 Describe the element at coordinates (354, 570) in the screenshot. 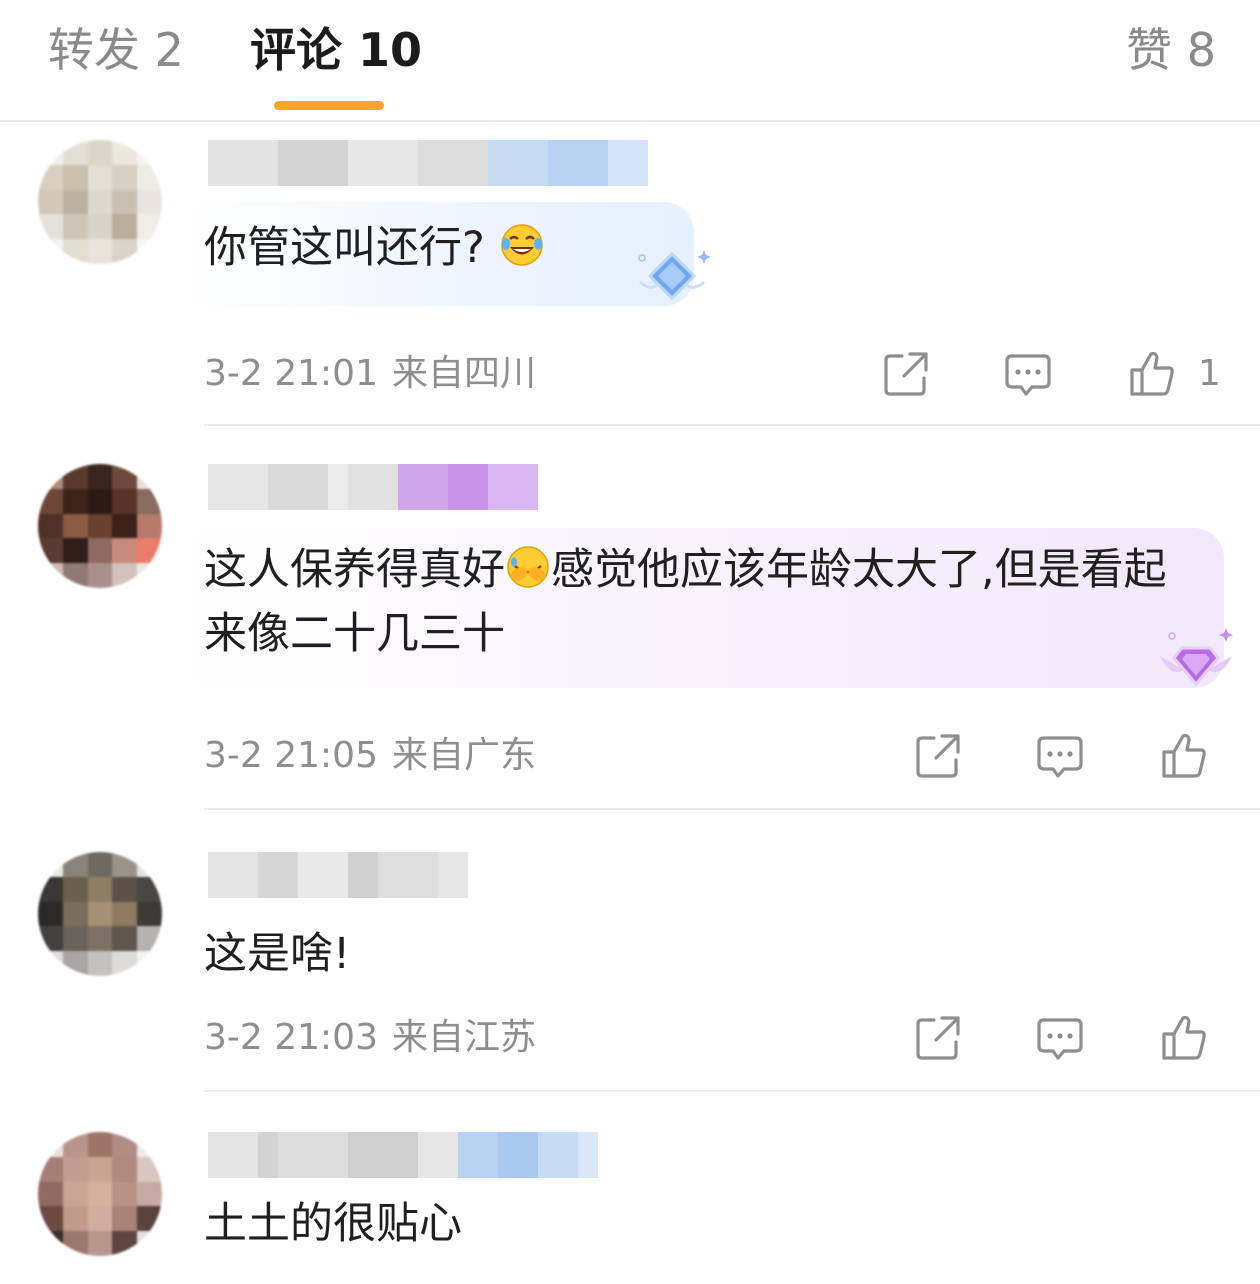

I see `comment-text-content: 这人保养得真好` at that location.